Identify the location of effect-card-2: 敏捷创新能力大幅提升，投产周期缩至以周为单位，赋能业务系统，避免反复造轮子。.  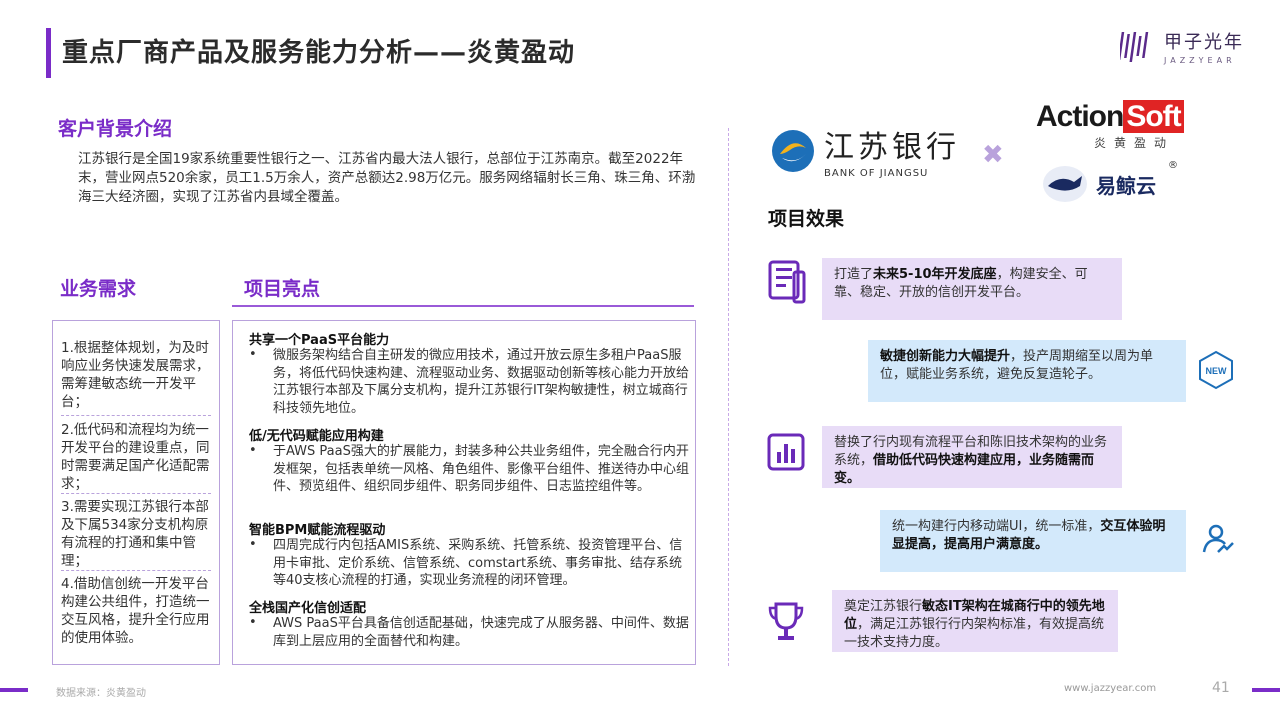
(1027, 371).